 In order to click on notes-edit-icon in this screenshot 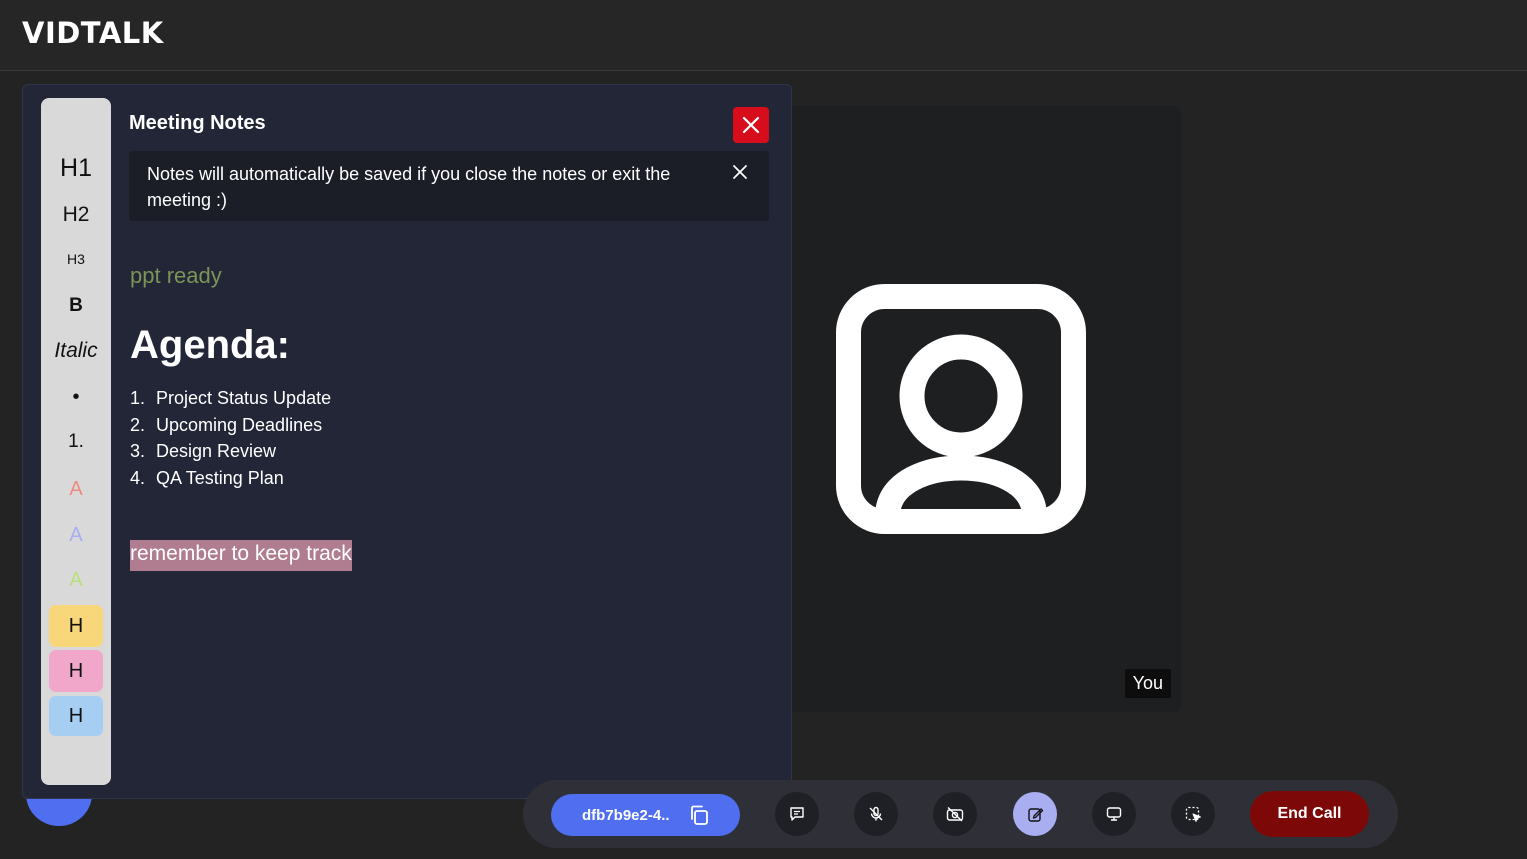, I will do `click(1035, 814)`.